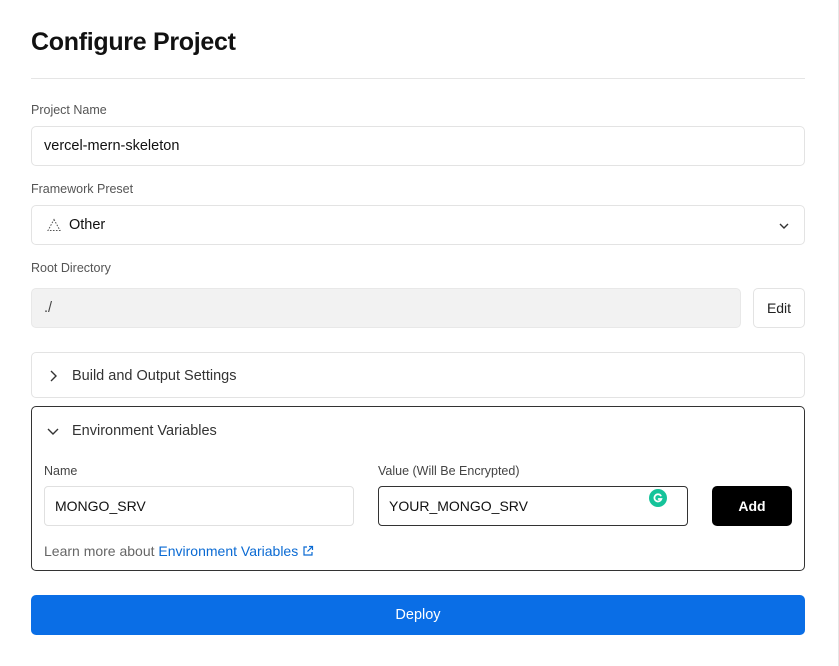 The image size is (839, 666). Describe the element at coordinates (199, 506) in the screenshot. I see `env-name-input: MONGO_SRV` at that location.